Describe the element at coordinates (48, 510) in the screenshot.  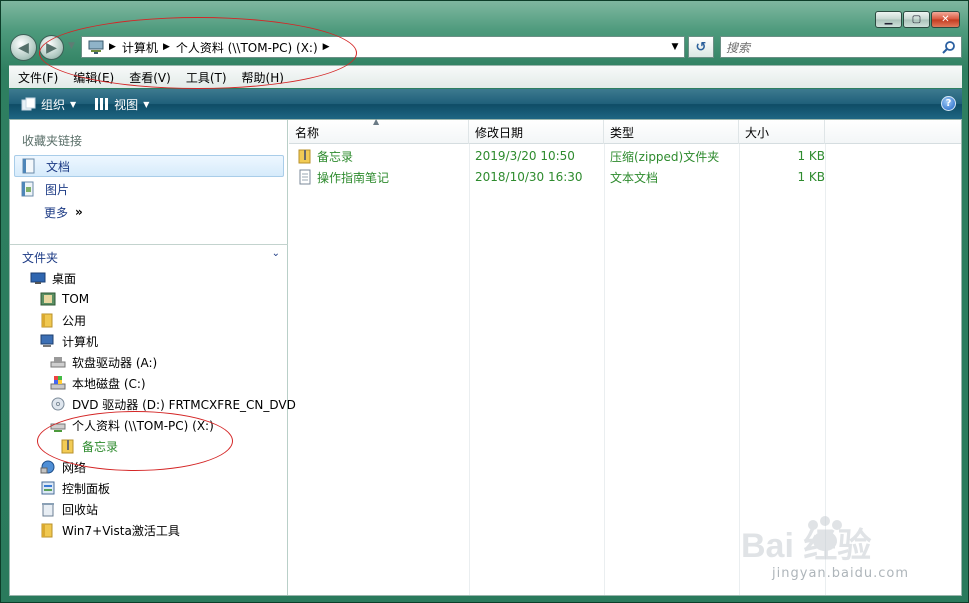
I see `recycle-bin-icon` at that location.